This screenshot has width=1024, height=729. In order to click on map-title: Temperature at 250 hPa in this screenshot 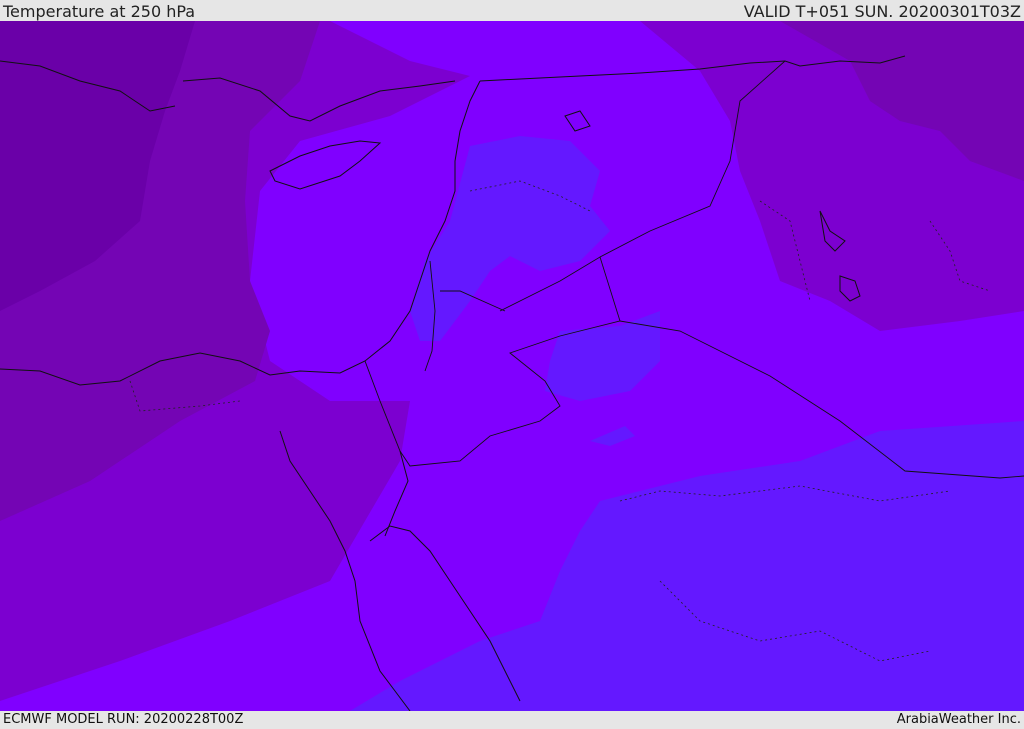, I will do `click(99, 11)`.